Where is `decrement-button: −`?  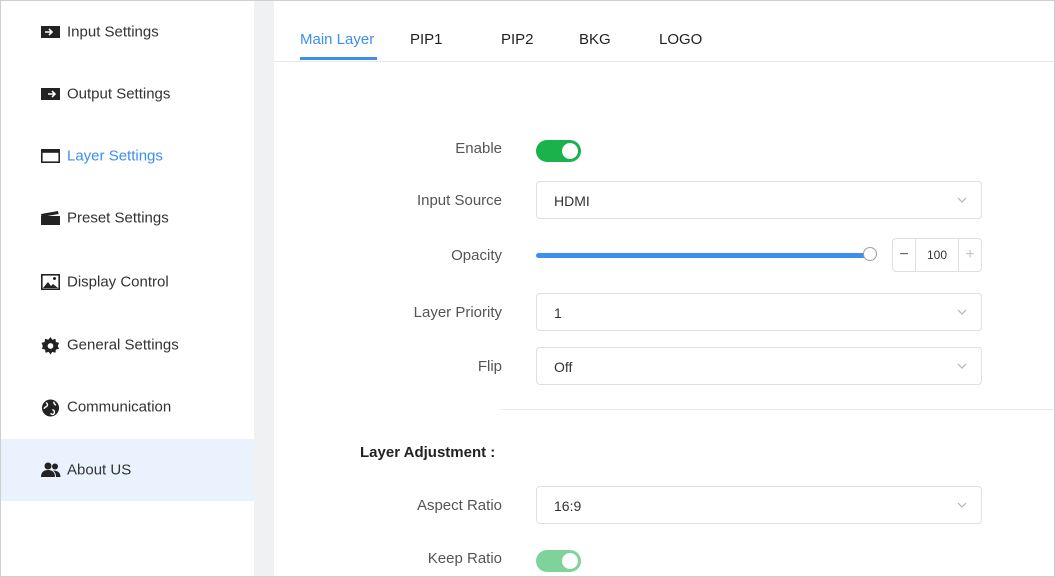
decrement-button: − is located at coordinates (904, 255).